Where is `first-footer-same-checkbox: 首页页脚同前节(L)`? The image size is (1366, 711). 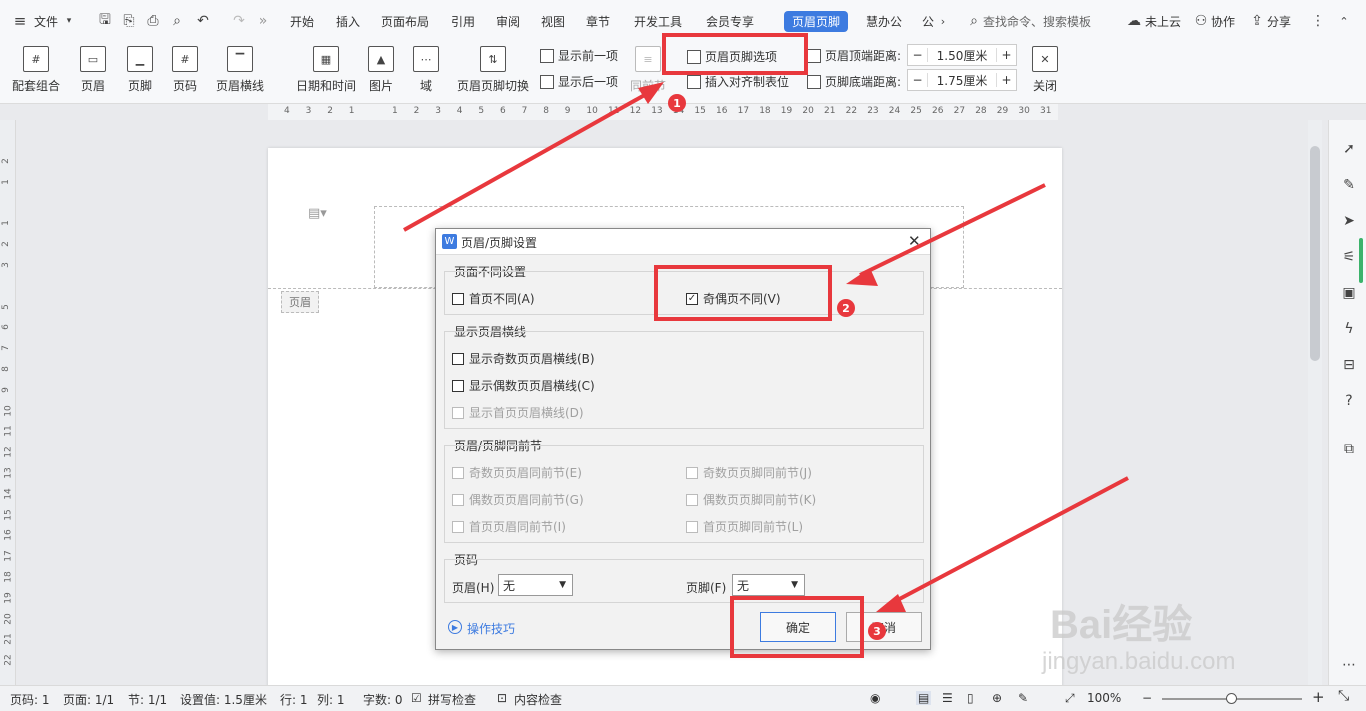
first-footer-same-checkbox: 首页页脚同前节(L) is located at coordinates (744, 526).